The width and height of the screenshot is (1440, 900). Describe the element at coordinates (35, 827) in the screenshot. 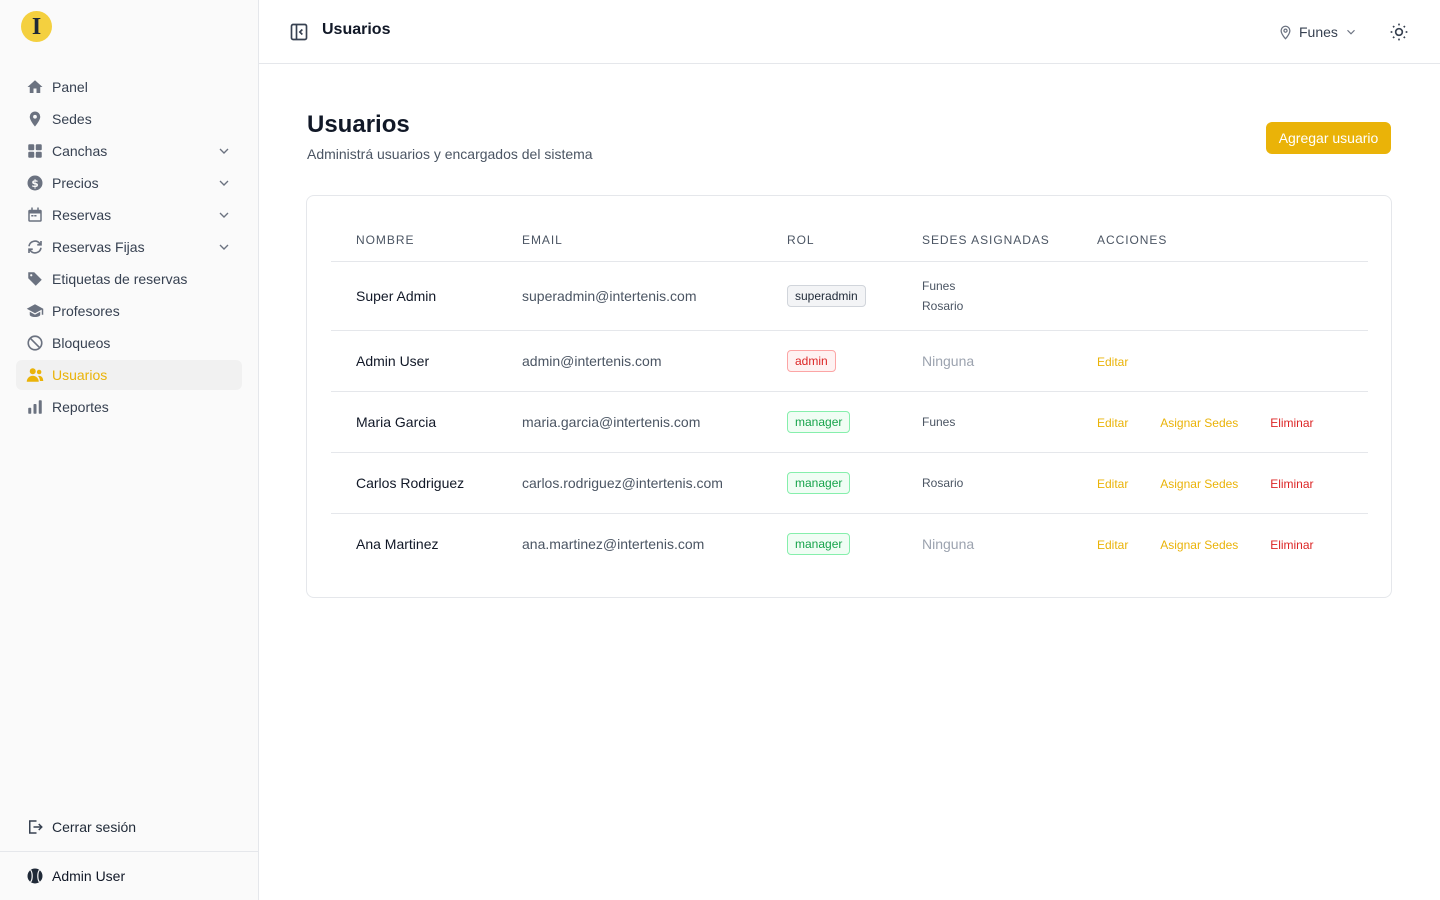

I see `logout-icon` at that location.